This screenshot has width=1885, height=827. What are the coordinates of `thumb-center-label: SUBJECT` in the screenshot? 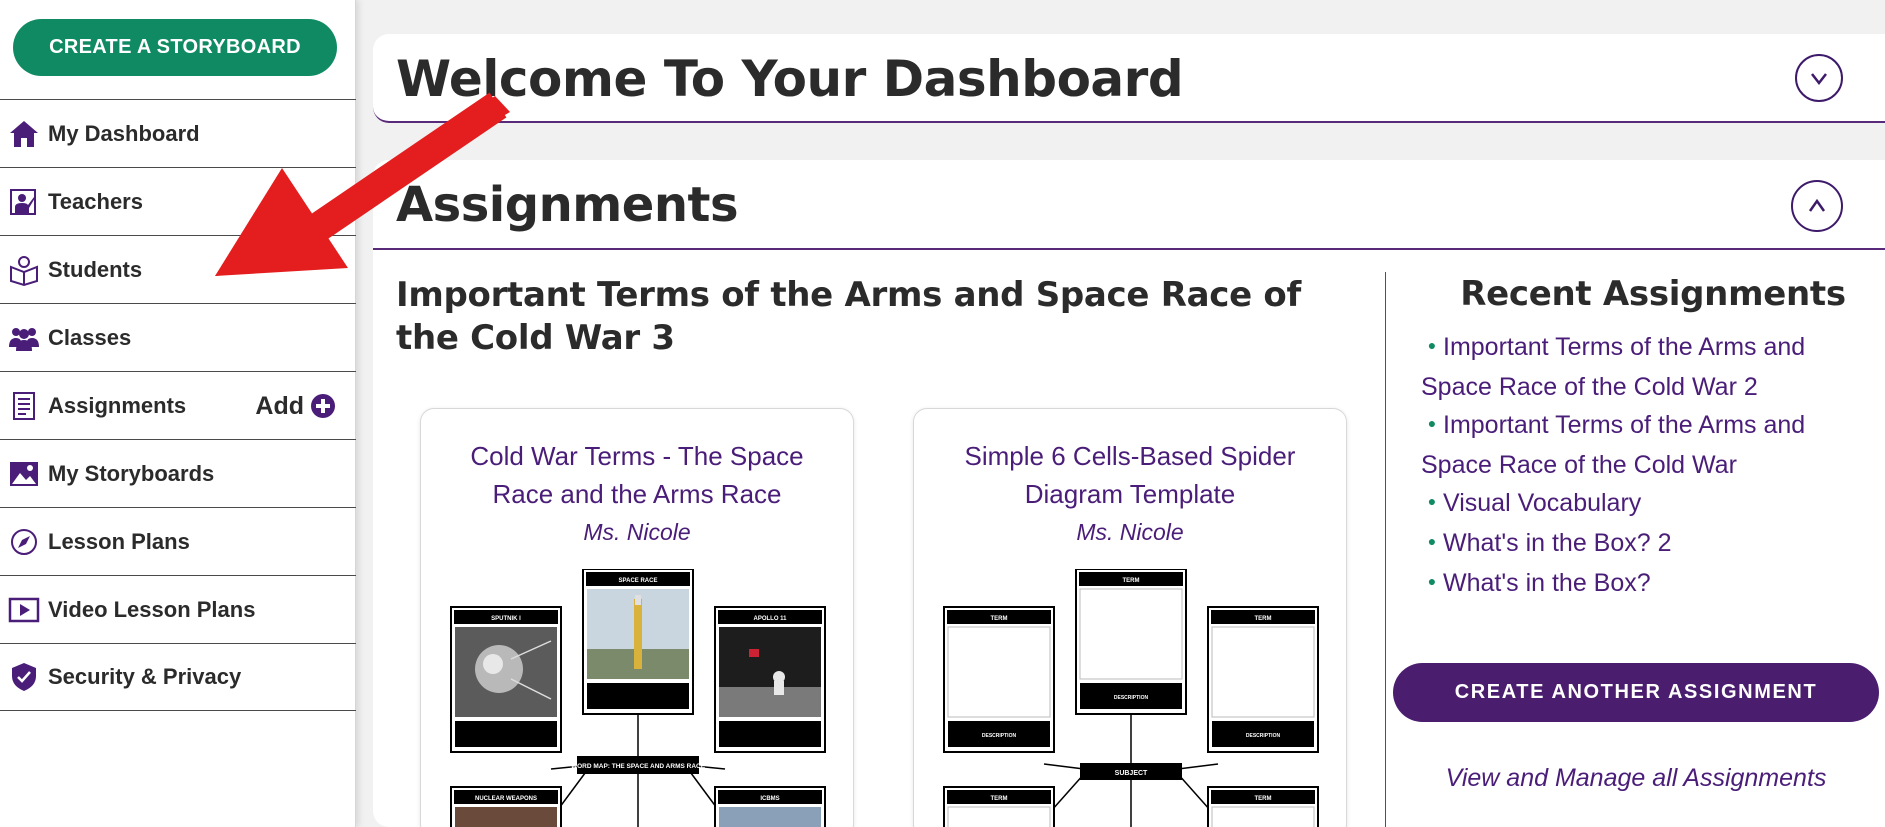 It's located at (1131, 773).